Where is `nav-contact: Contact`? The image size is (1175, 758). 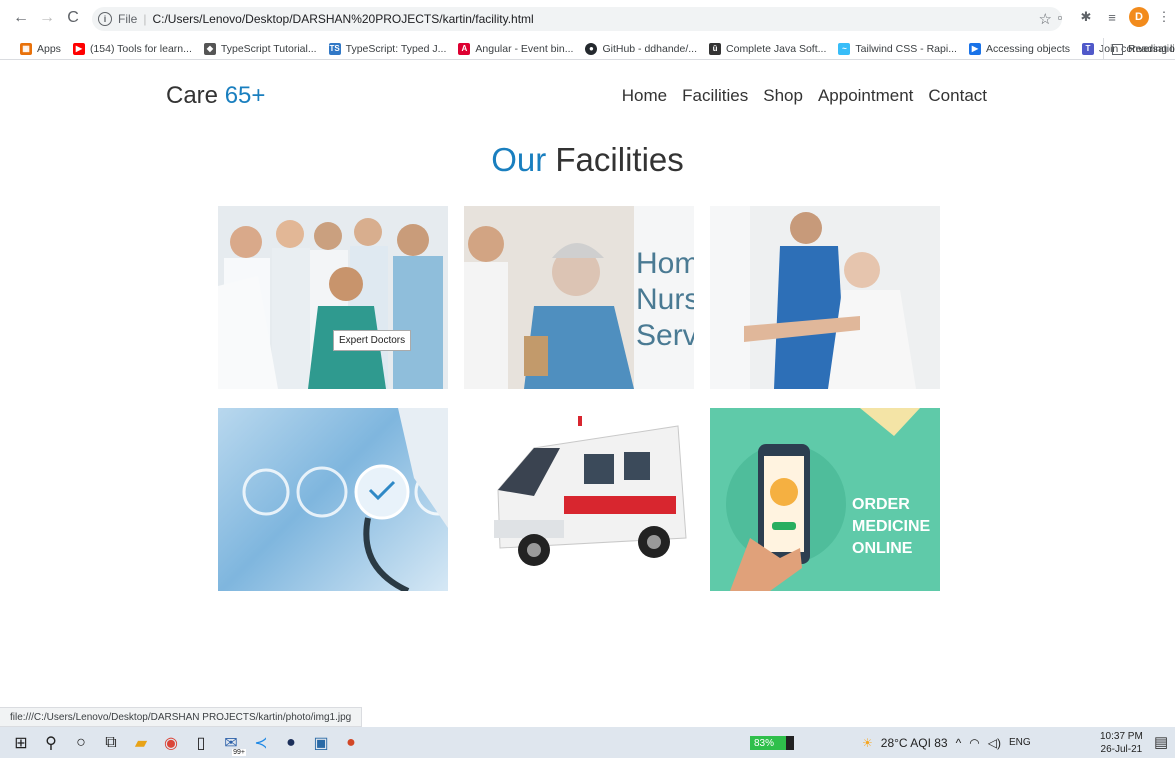
nav-contact: Contact is located at coordinates (957, 96).